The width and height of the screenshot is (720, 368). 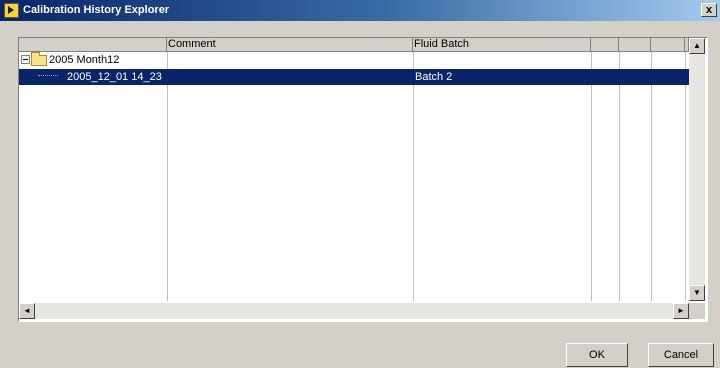 What do you see at coordinates (697, 293) in the screenshot?
I see `scroll-down-icon: ▼` at bounding box center [697, 293].